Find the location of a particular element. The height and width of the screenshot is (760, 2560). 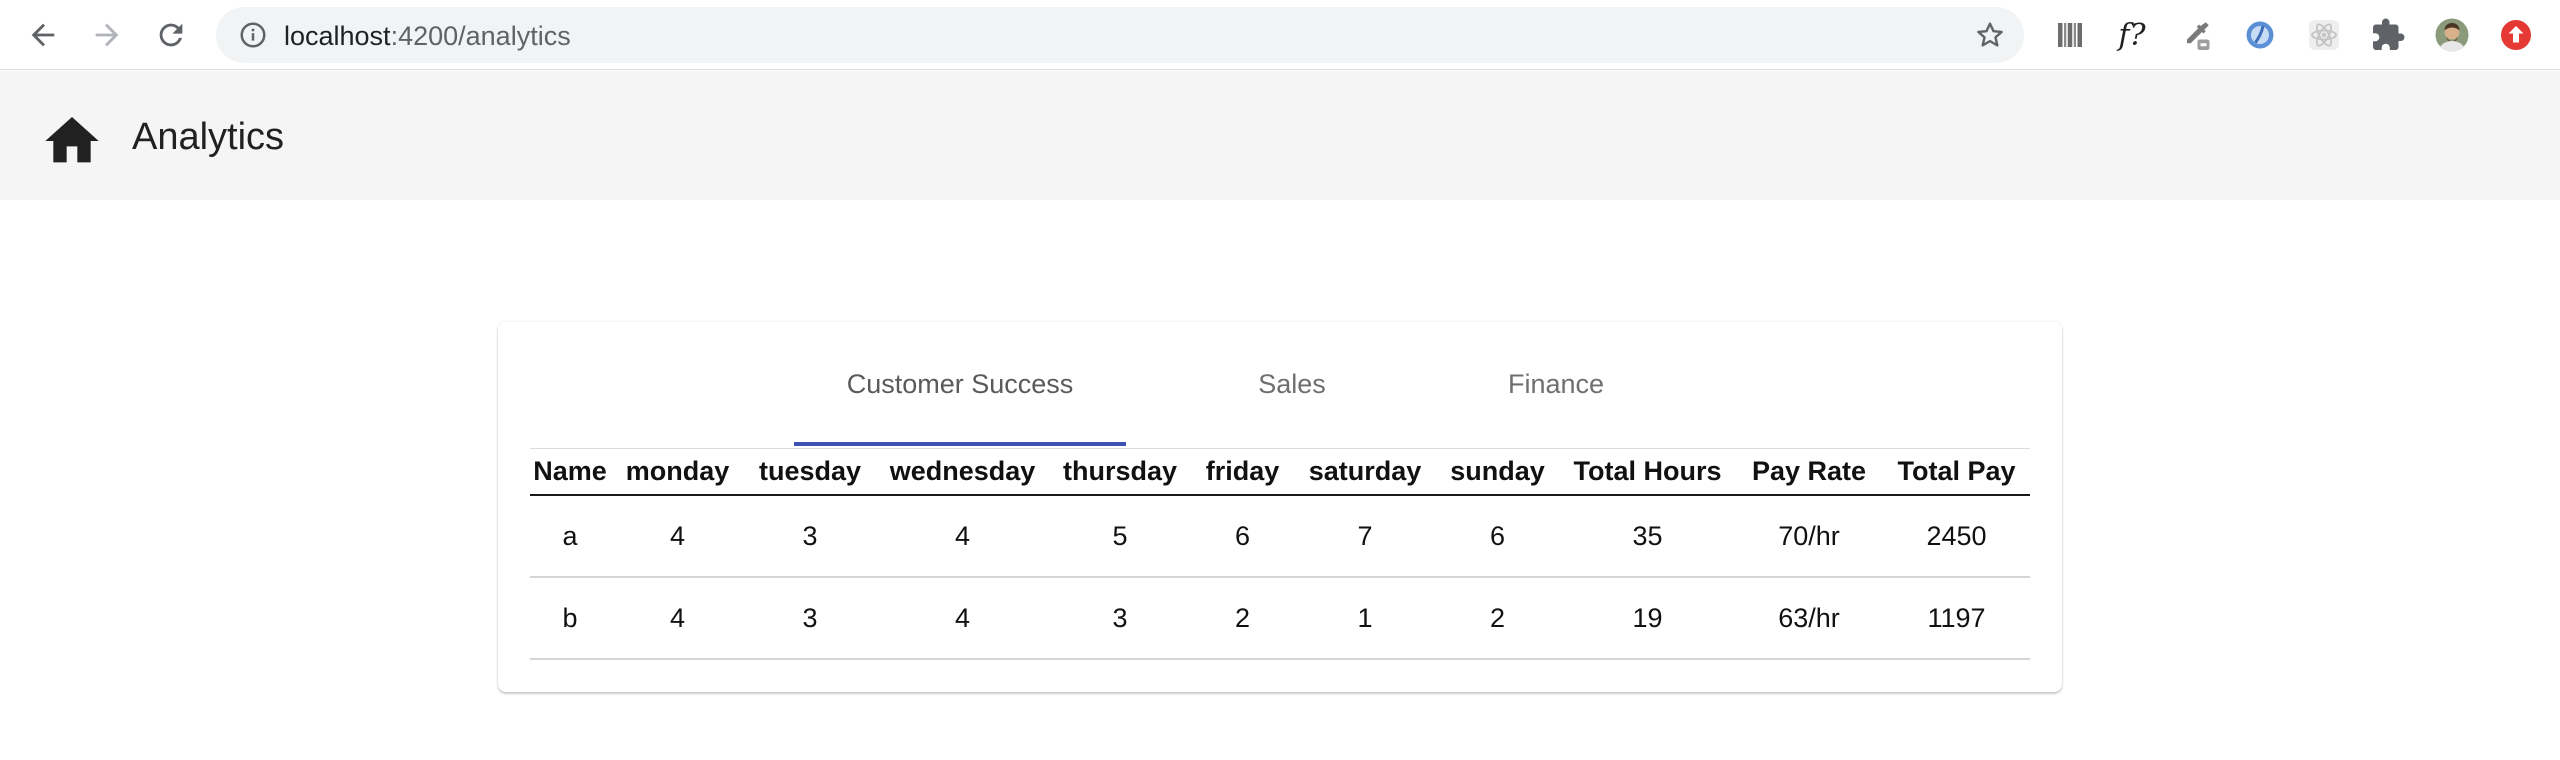

tab-bar: Customer Success Sales Finance is located at coordinates (1244, 384).